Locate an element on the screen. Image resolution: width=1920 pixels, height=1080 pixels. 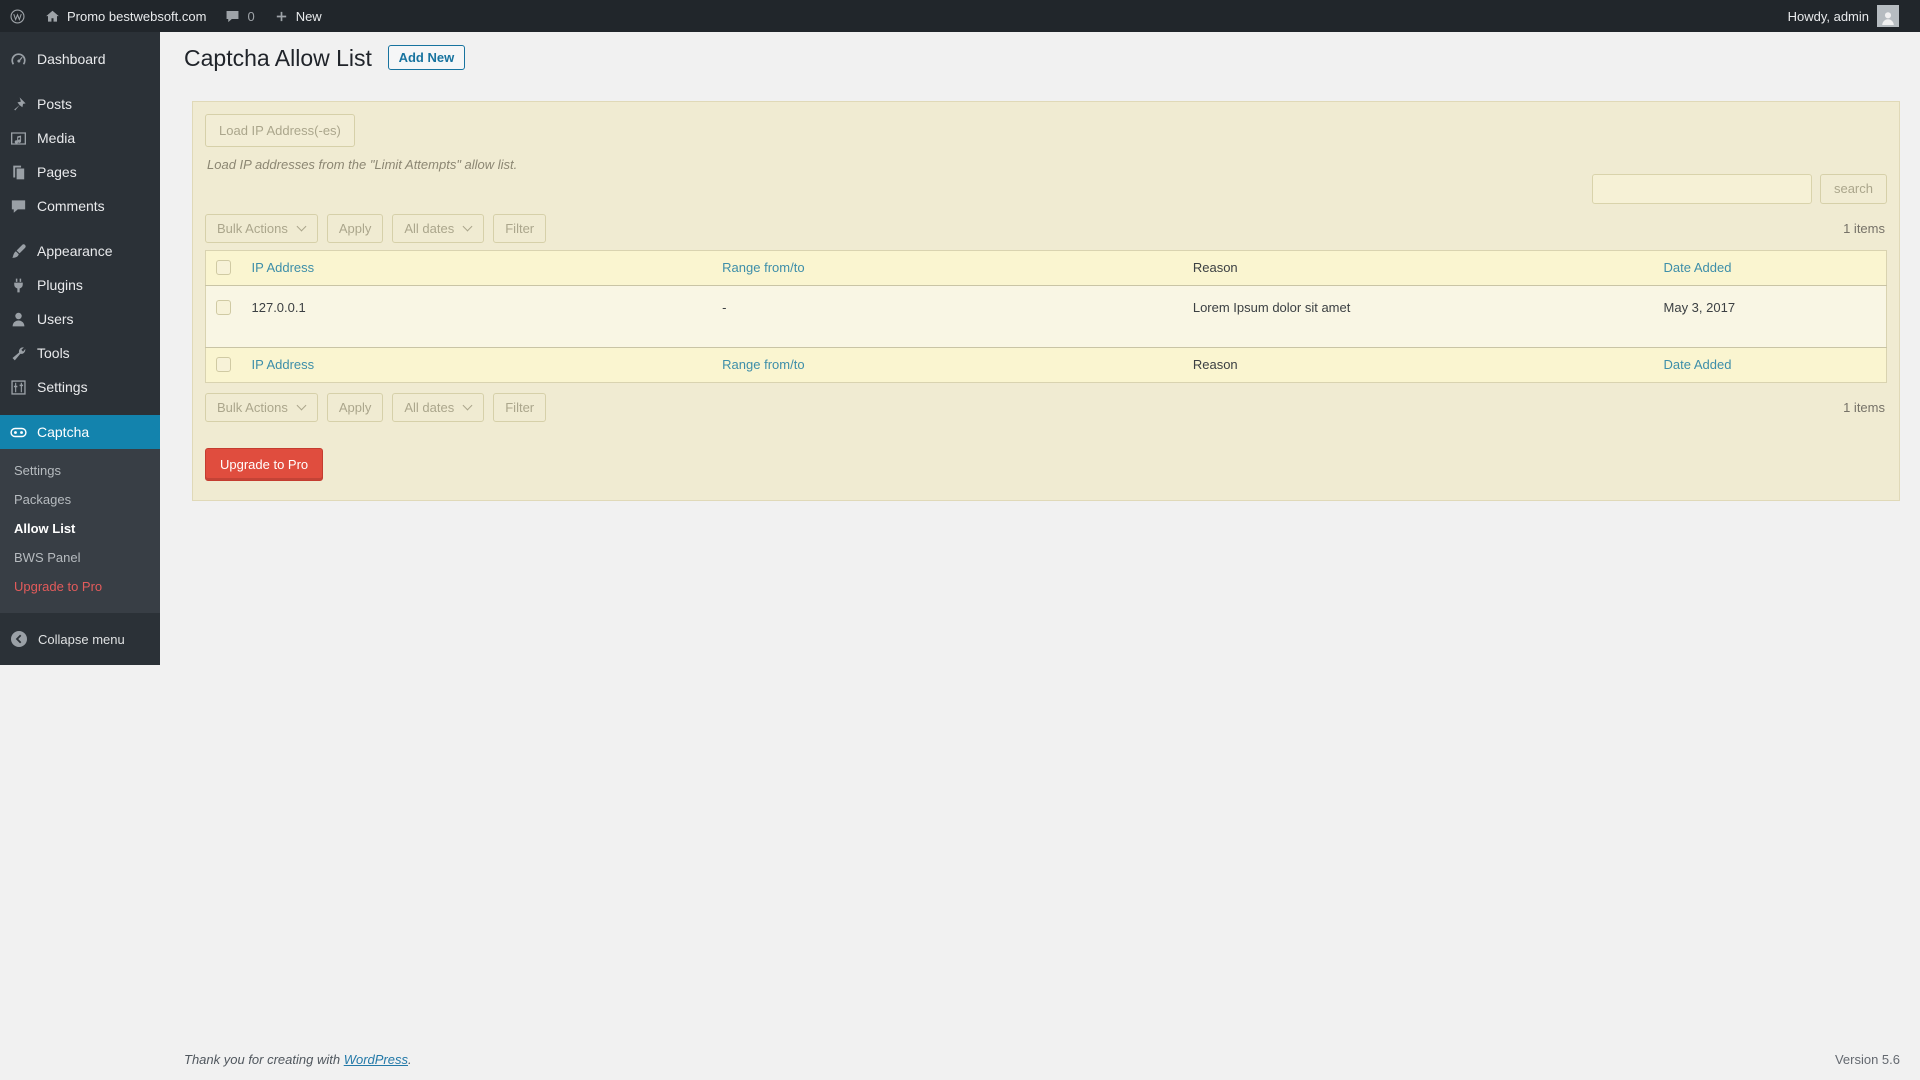
footer-header-ip-address: IP Address is located at coordinates (477, 364).